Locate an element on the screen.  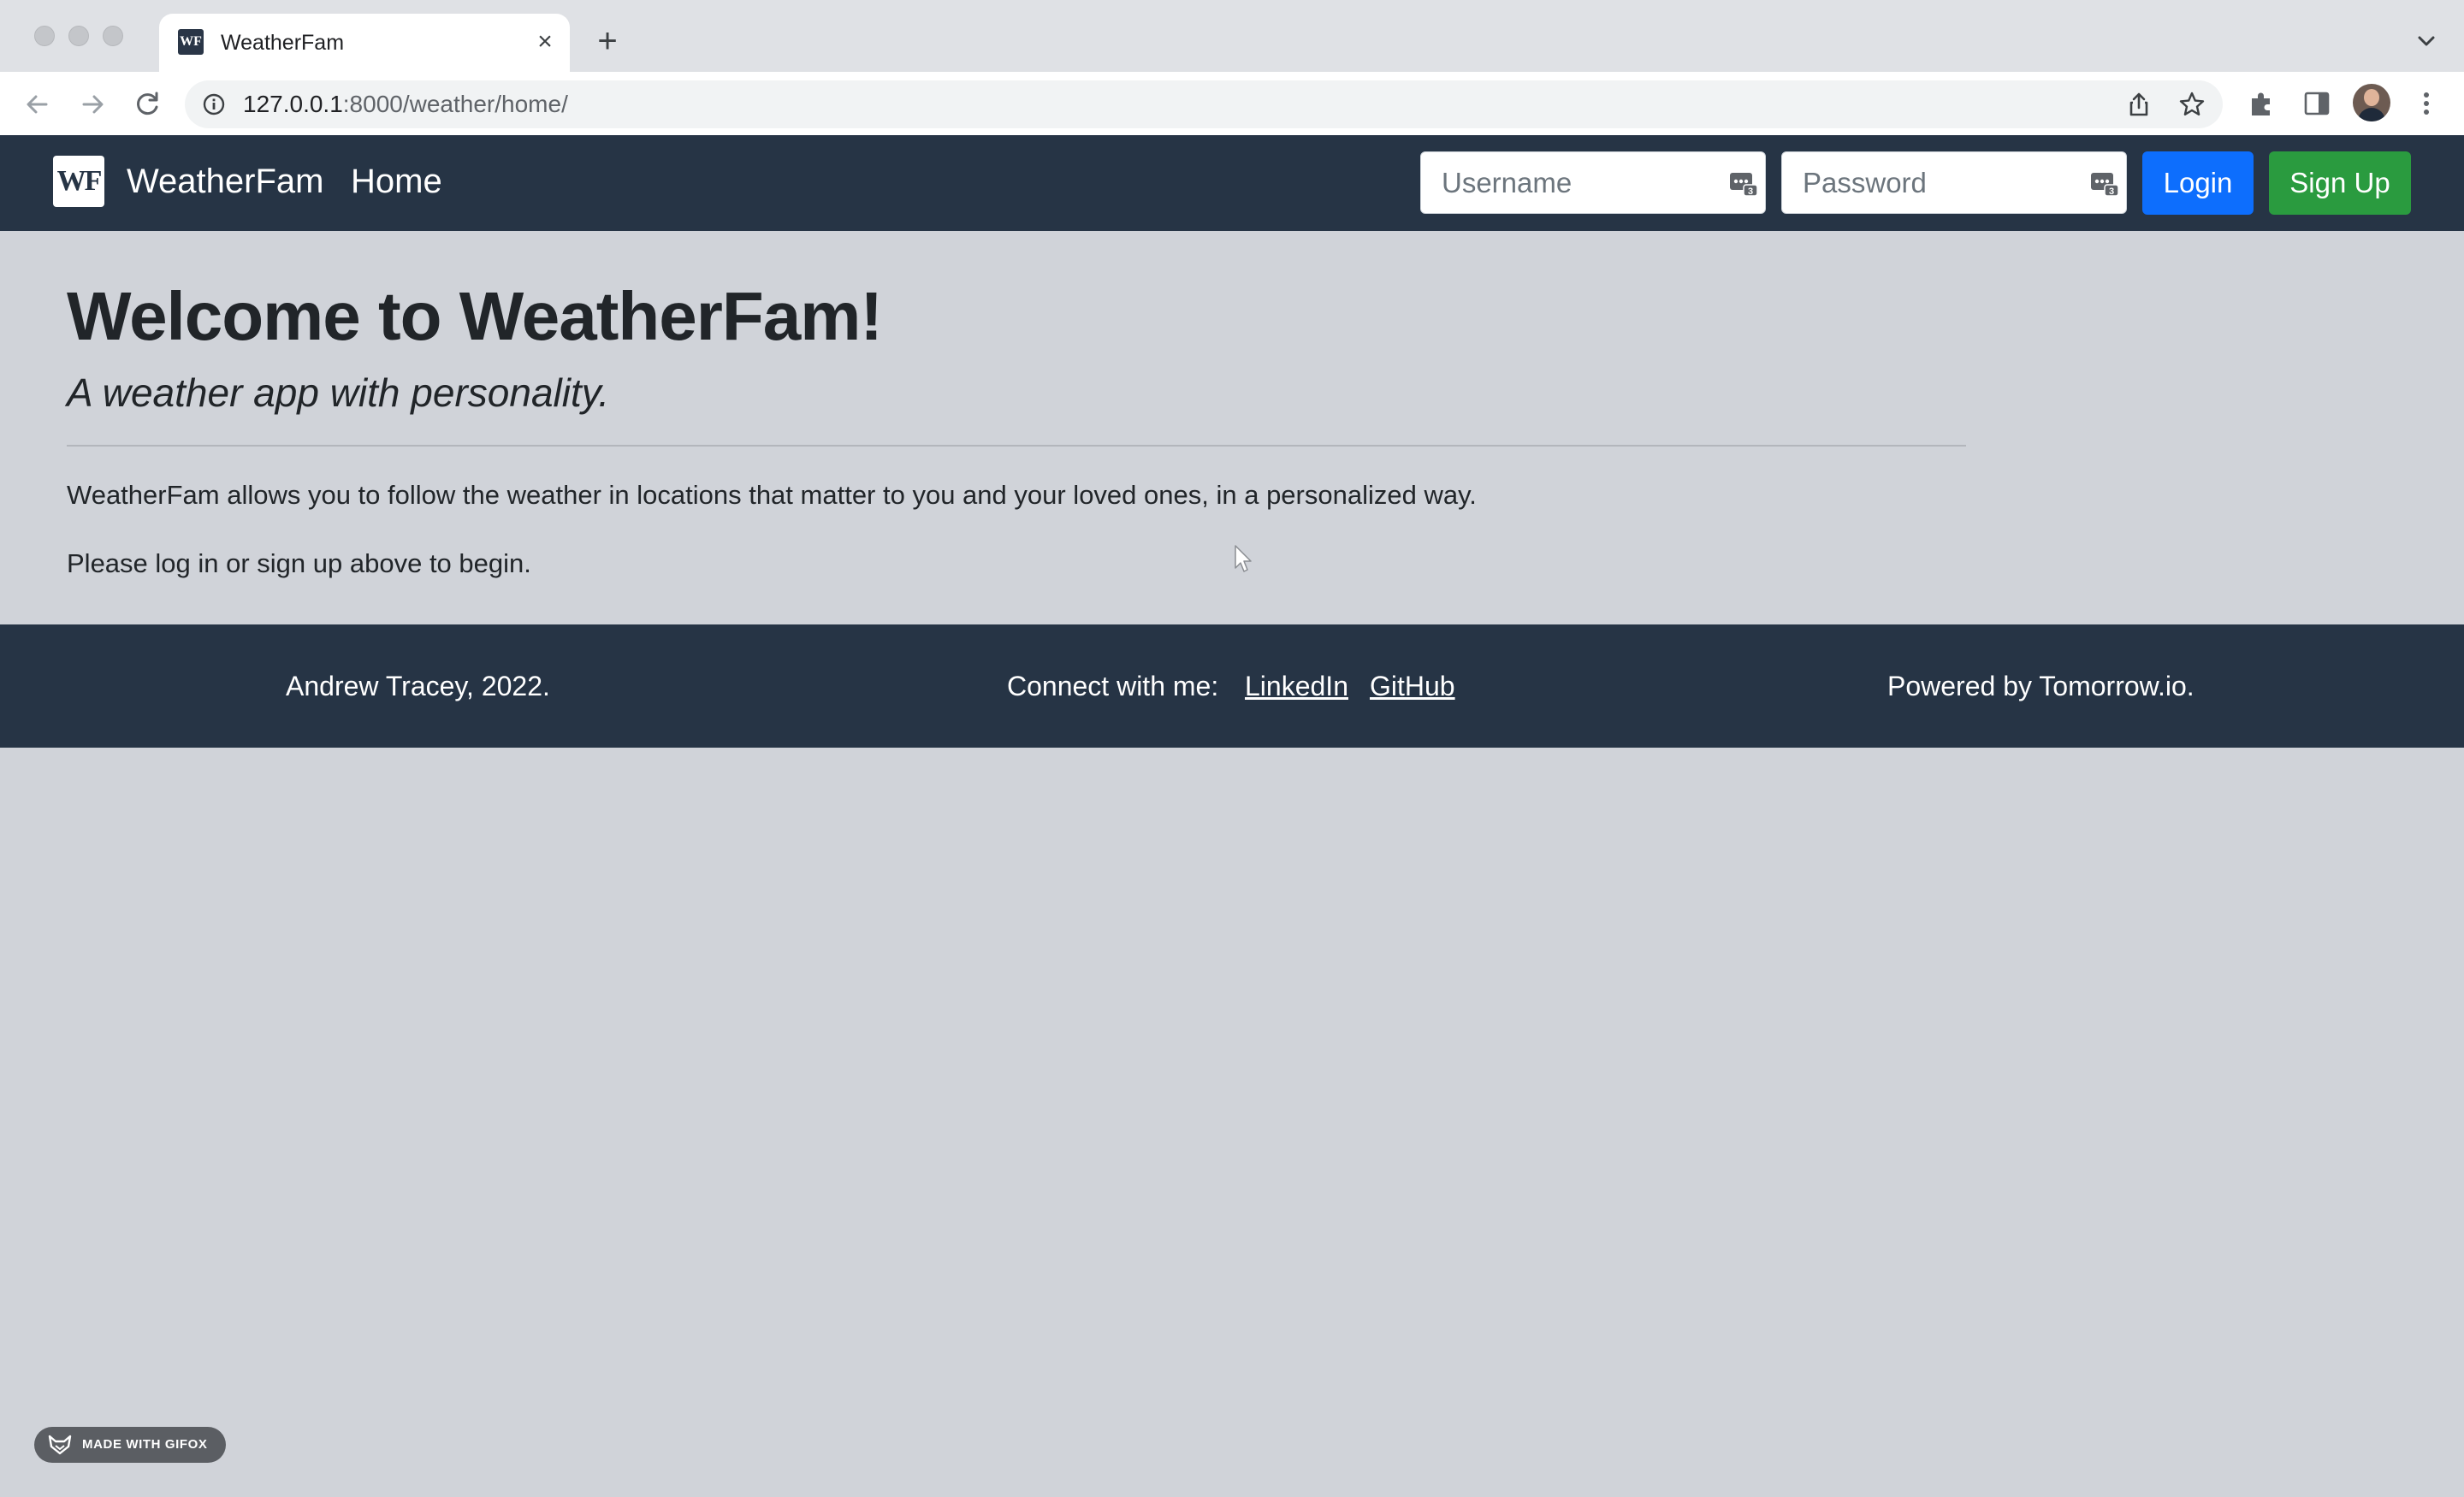
nav-home-link: Home is located at coordinates (396, 181).